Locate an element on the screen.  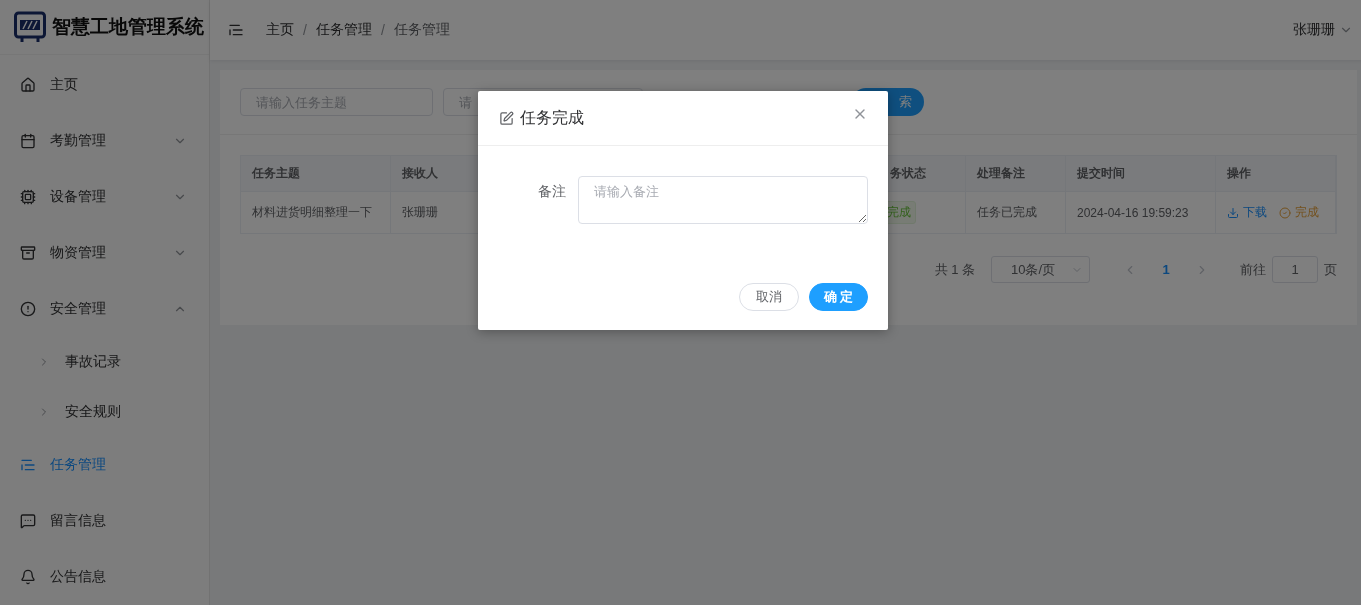
calendar-icon is located at coordinates (28, 141).